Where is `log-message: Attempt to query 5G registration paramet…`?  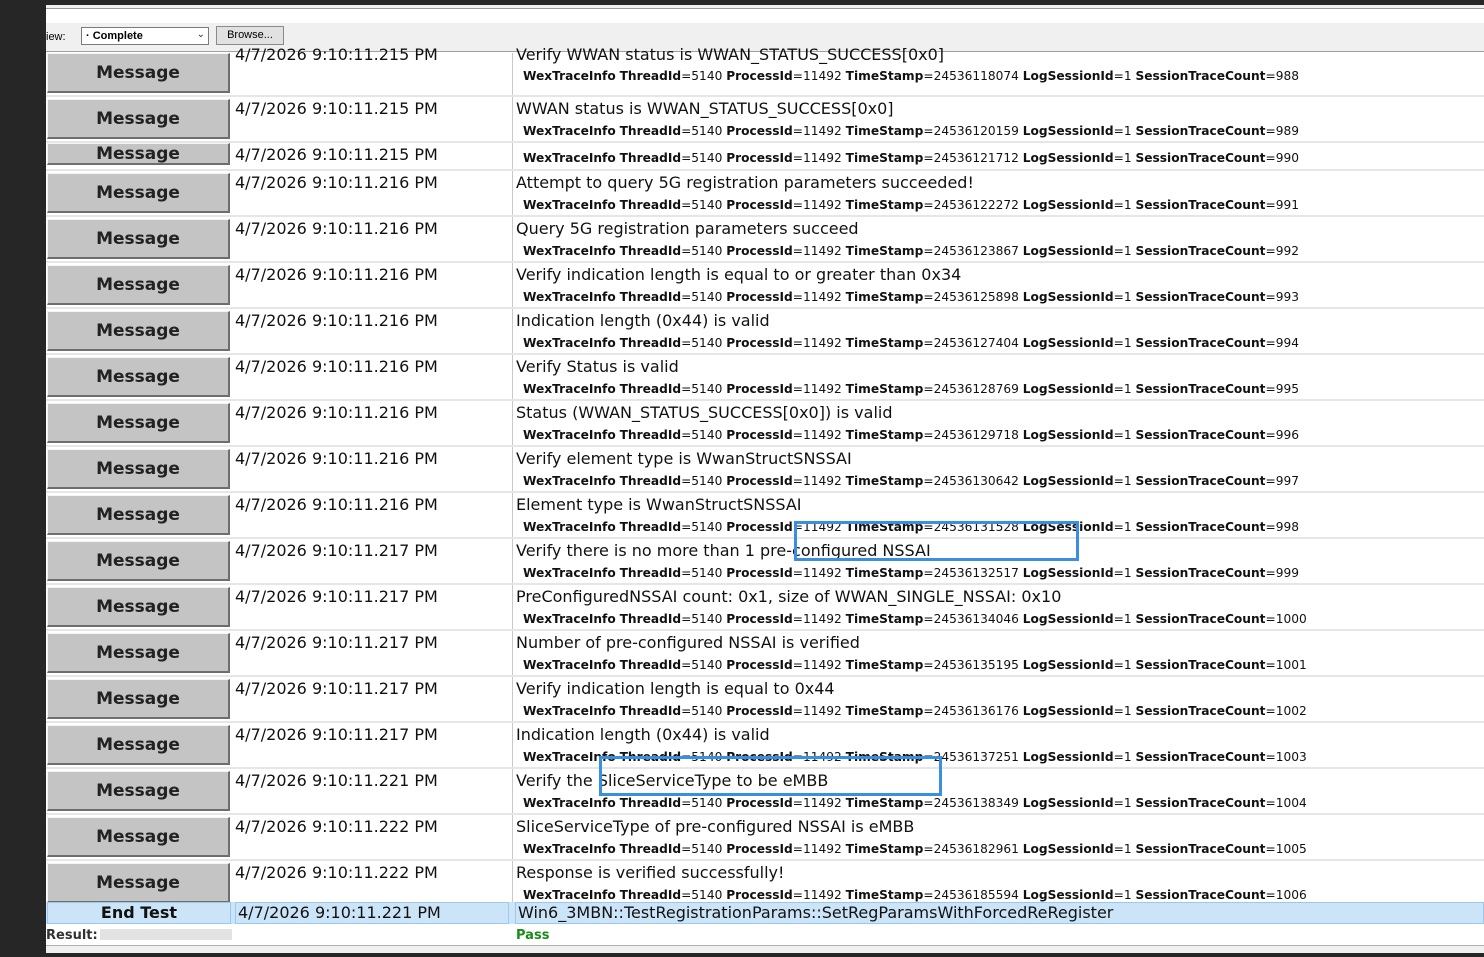 log-message: Attempt to query 5G registration paramet… is located at coordinates (745, 182).